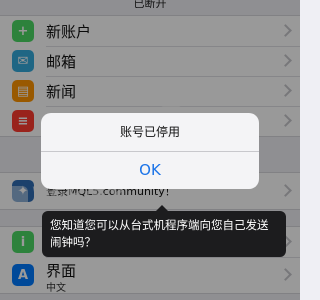 This screenshot has width=320, height=300. I want to click on tooltip-text: 您知道您可以从台式机程序端向您自己发送闹钟吗？, so click(159, 233).